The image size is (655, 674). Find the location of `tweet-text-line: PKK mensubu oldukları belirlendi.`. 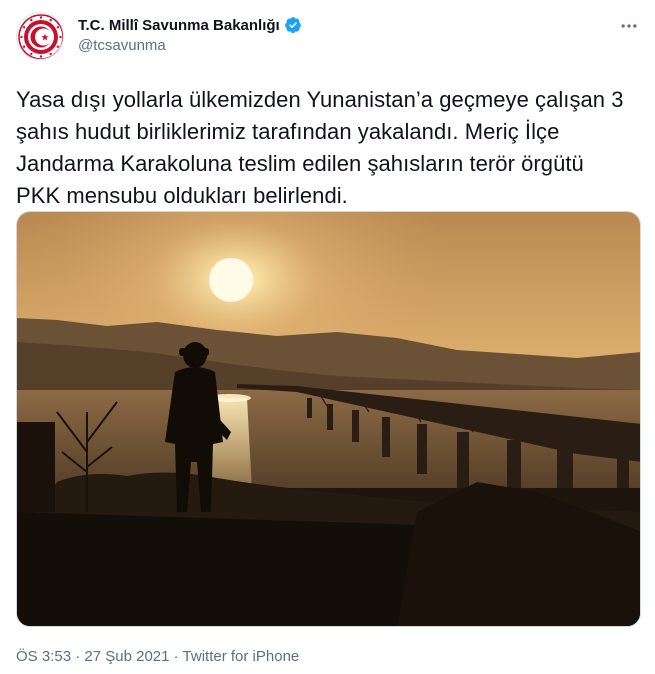

tweet-text-line: PKK mensubu oldukları belirlendi. is located at coordinates (182, 195).